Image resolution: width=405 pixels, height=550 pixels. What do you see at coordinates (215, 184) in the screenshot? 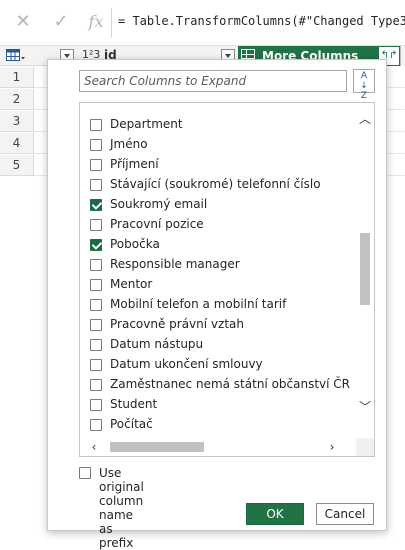
I see `column-option-label: Stávající (soukromé) telefonní číslo` at bounding box center [215, 184].